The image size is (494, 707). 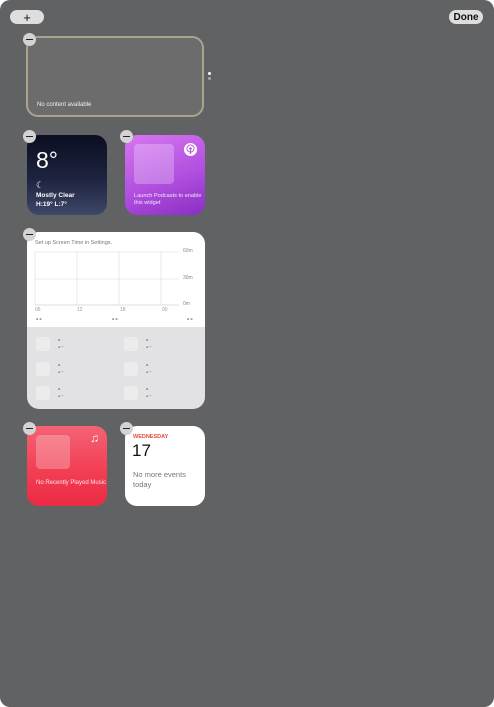 What do you see at coordinates (40, 185) in the screenshot?
I see `moon-icon: ☾` at bounding box center [40, 185].